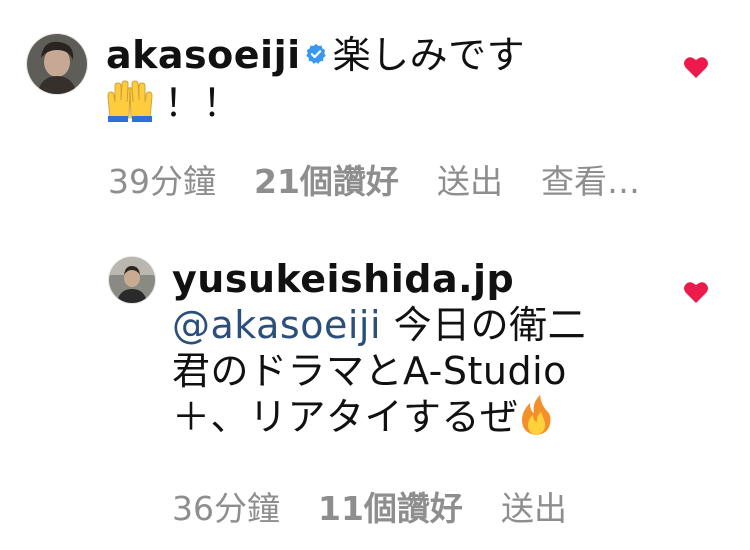 This screenshot has height=550, width=750. What do you see at coordinates (315, 53) in the screenshot?
I see `verified-badge-icon` at bounding box center [315, 53].